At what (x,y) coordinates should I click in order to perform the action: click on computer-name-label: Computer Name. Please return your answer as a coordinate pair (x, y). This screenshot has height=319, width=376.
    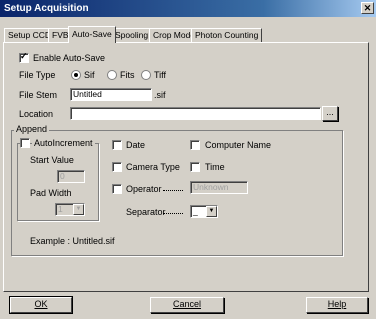
    Looking at the image, I should click on (238, 145).